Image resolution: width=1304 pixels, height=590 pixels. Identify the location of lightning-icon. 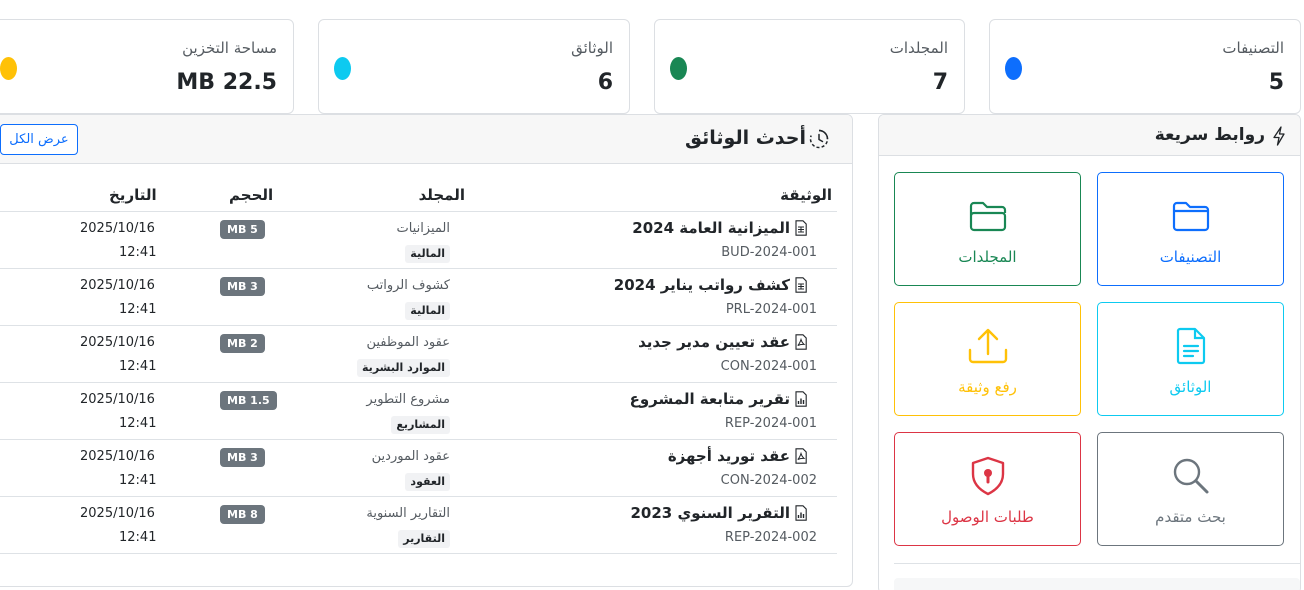
(1279, 136).